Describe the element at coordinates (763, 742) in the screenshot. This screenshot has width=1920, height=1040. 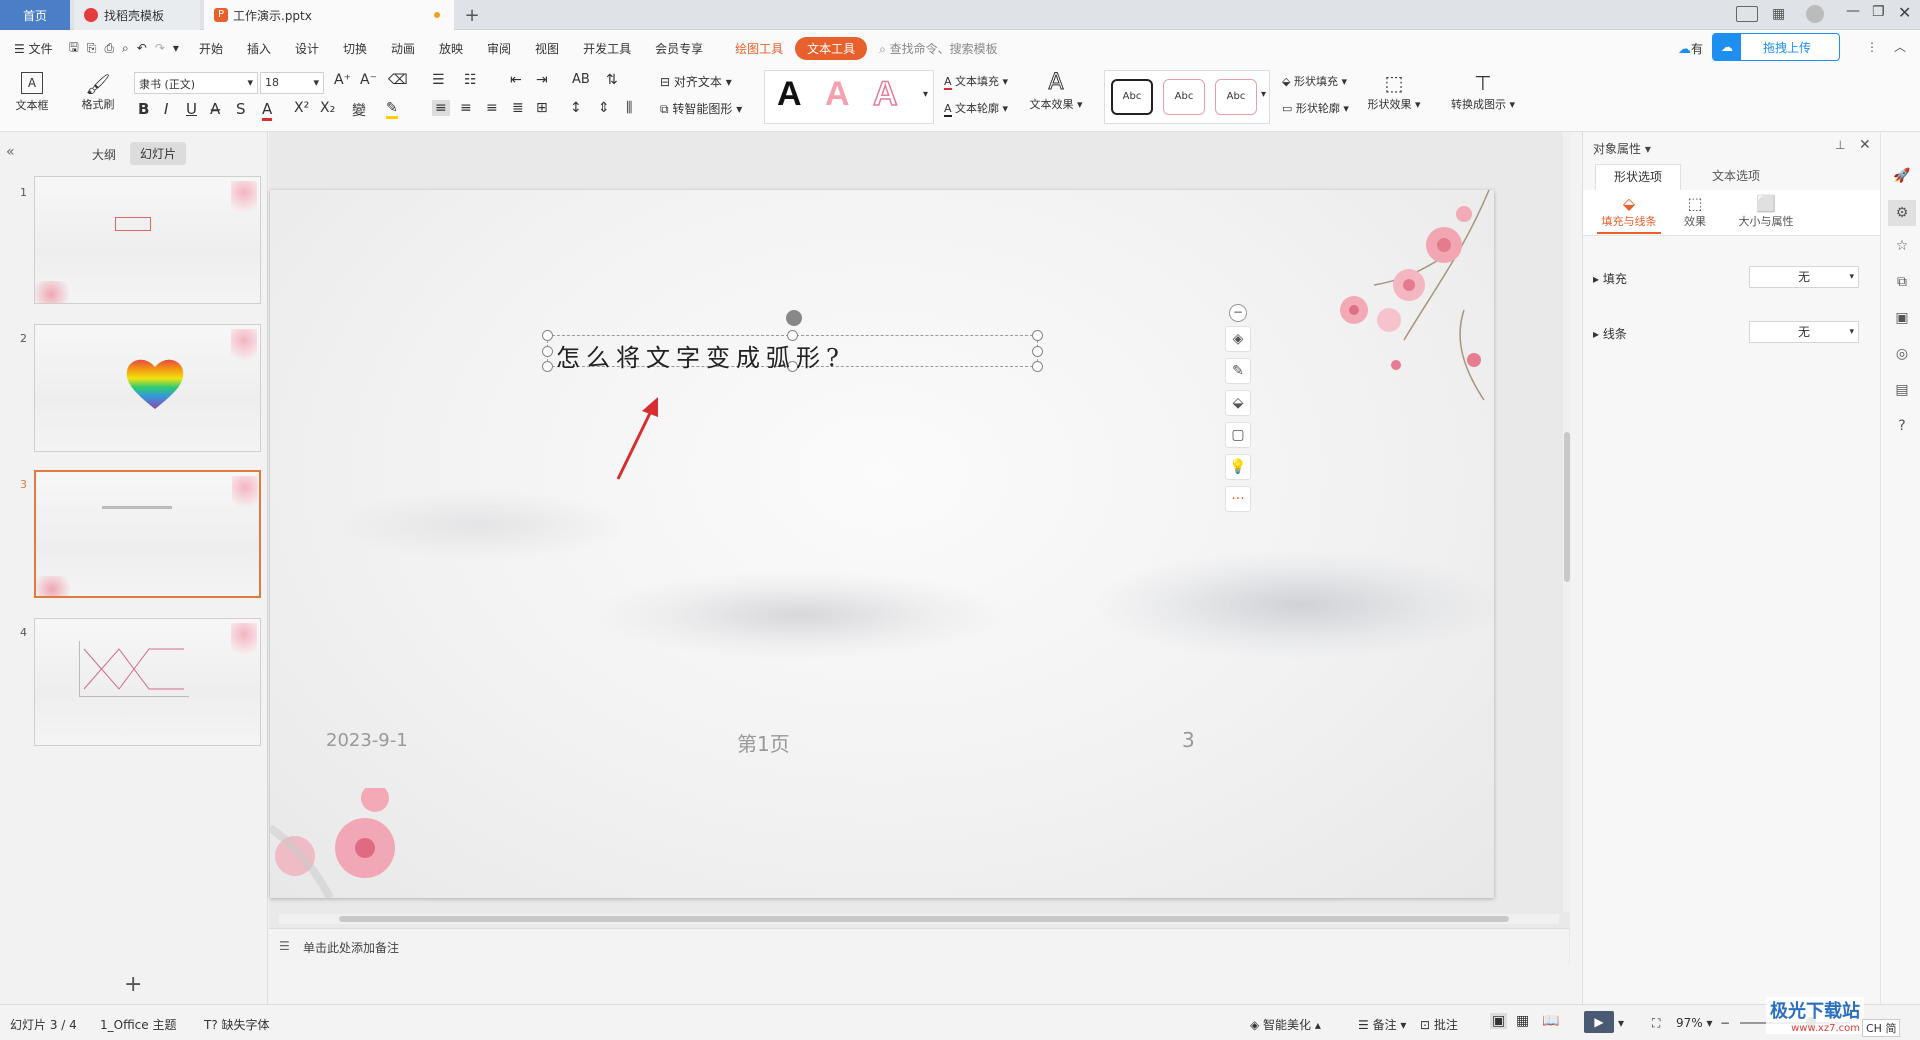
I see `slide-footer-page: 第1页` at that location.